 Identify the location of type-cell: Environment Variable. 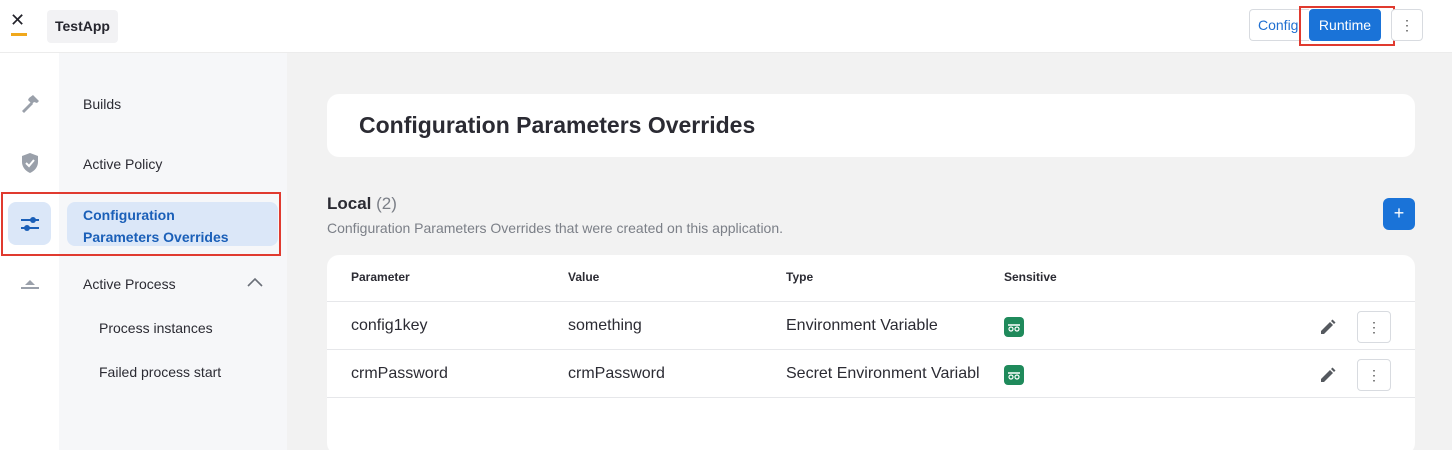
(862, 325).